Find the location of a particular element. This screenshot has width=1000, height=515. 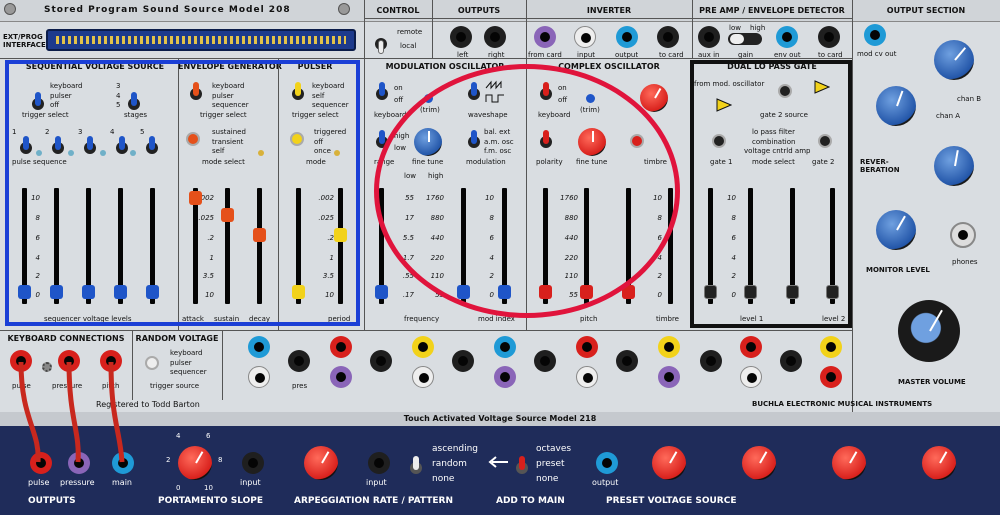

model-title: Stored Program Sound Source Model 208 is located at coordinates (167, 10).